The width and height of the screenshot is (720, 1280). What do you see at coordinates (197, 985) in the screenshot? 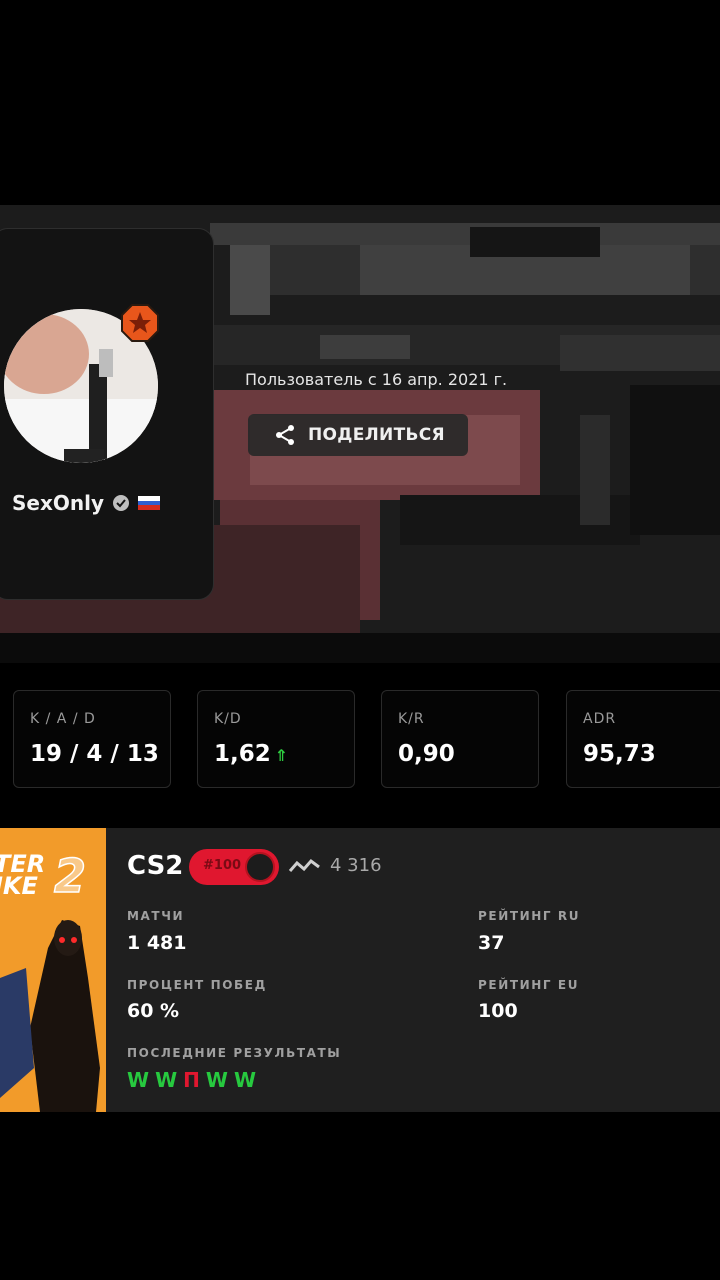
I see `winrate-label: ПРОЦЕНТ ПОБЕД` at bounding box center [197, 985].